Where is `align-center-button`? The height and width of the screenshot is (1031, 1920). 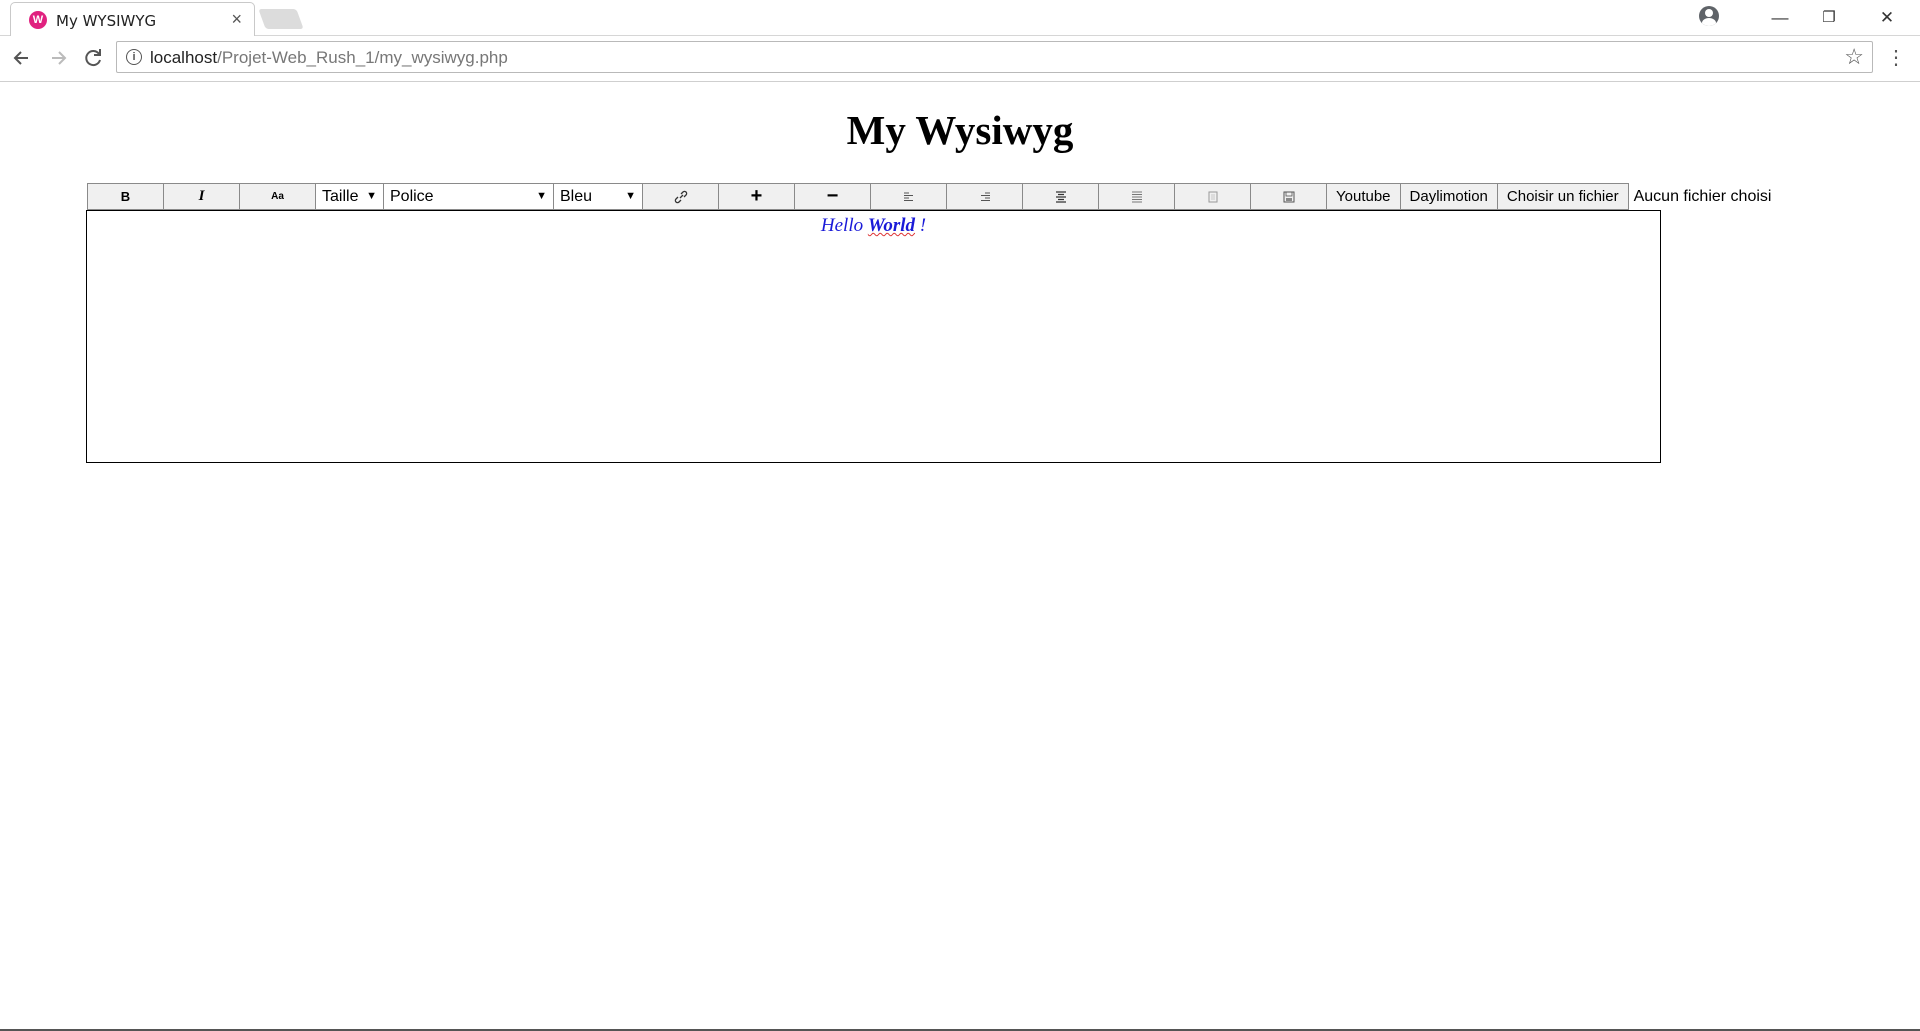 align-center-button is located at coordinates (1060, 196).